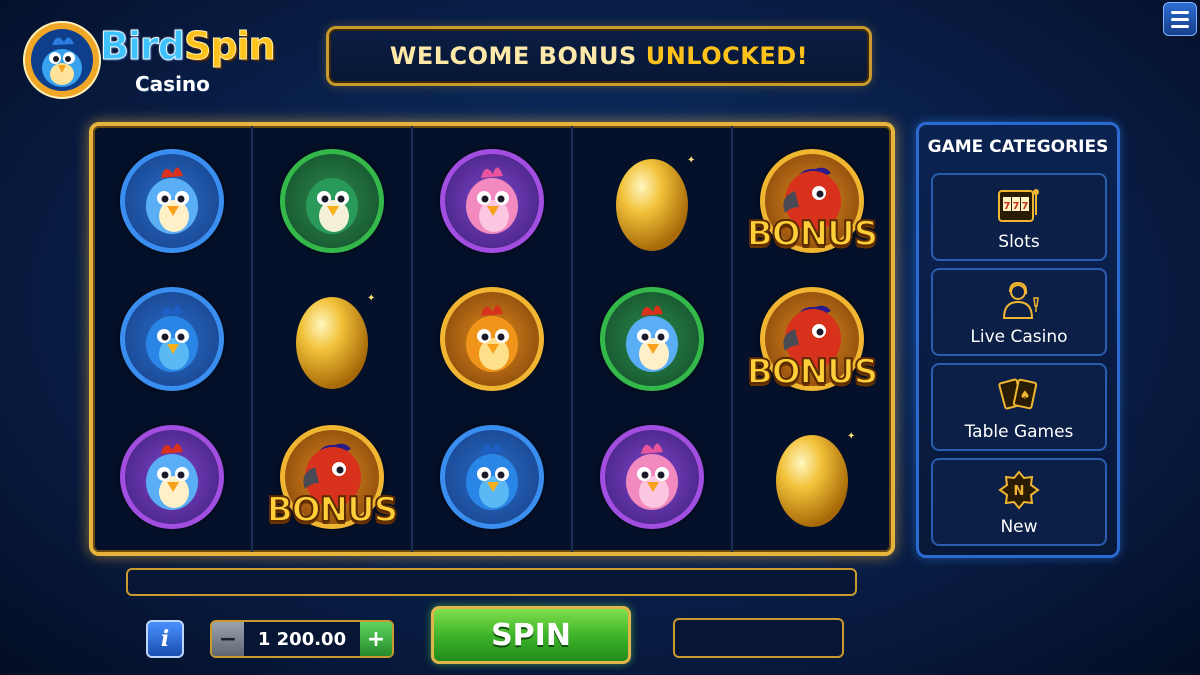 This screenshot has height=675, width=1200. What do you see at coordinates (1020, 300) in the screenshot?
I see `dealer-icon` at bounding box center [1020, 300].